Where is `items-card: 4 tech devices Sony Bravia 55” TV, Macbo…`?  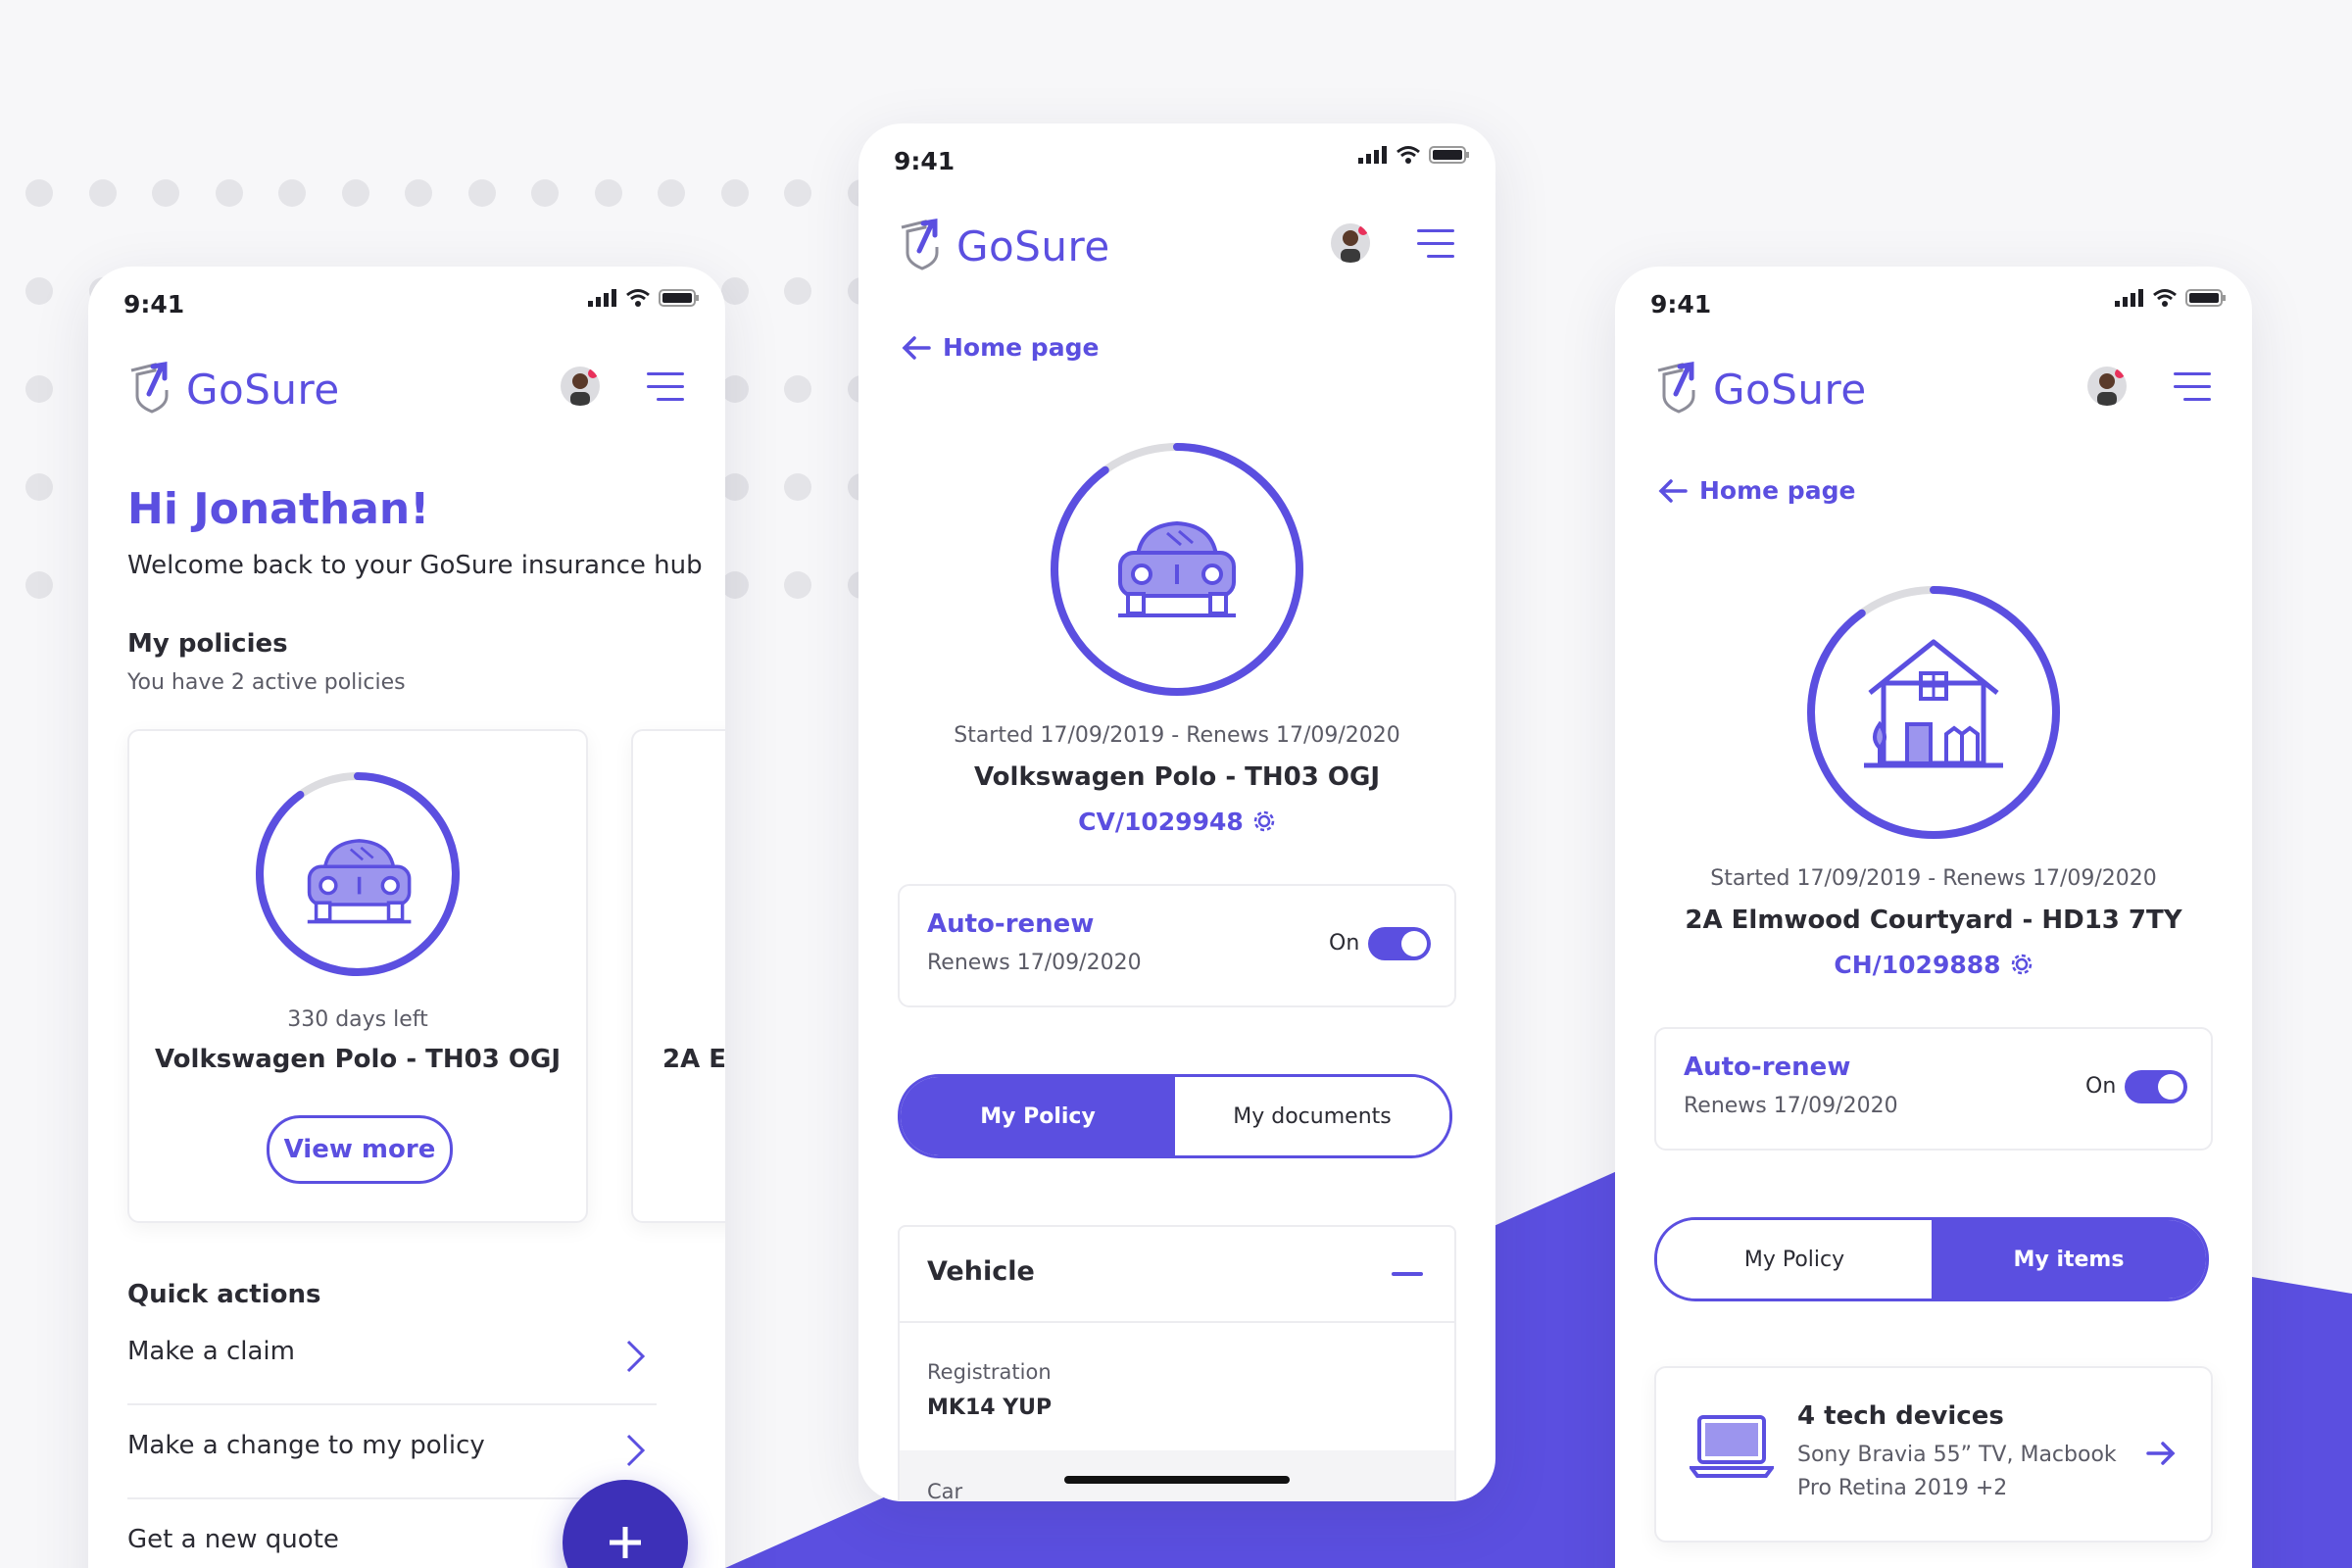 items-card: 4 tech devices Sony Bravia 55” TV, Macbo… is located at coordinates (1933, 1454).